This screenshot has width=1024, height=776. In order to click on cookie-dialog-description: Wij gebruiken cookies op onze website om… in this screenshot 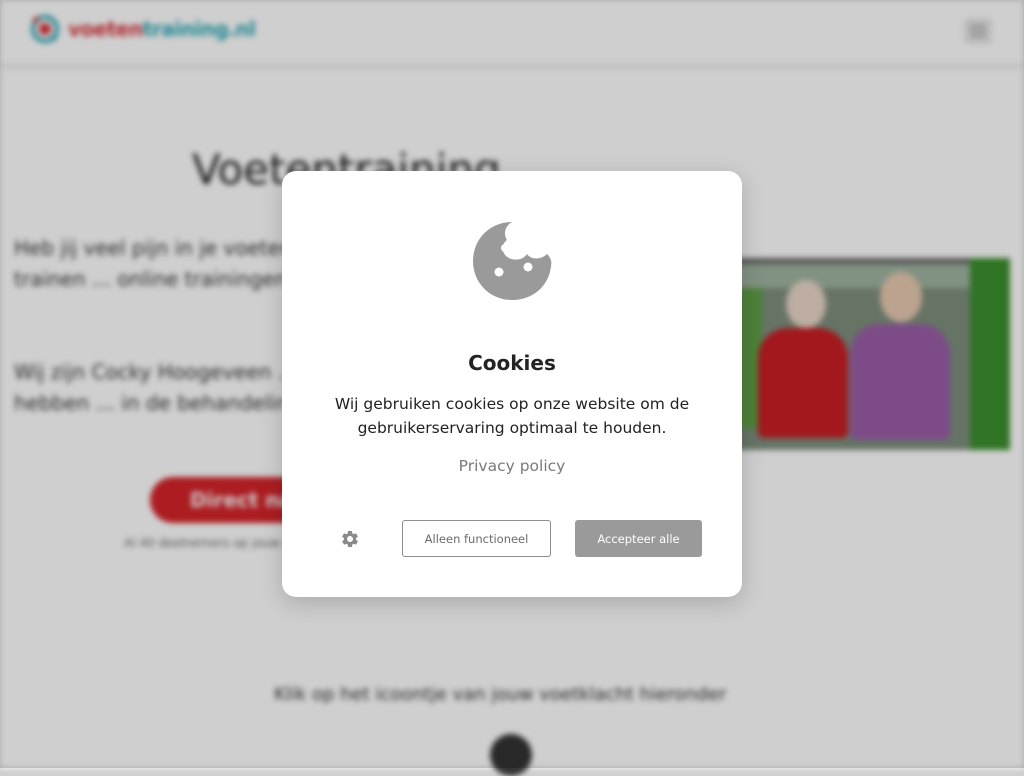, I will do `click(512, 416)`.